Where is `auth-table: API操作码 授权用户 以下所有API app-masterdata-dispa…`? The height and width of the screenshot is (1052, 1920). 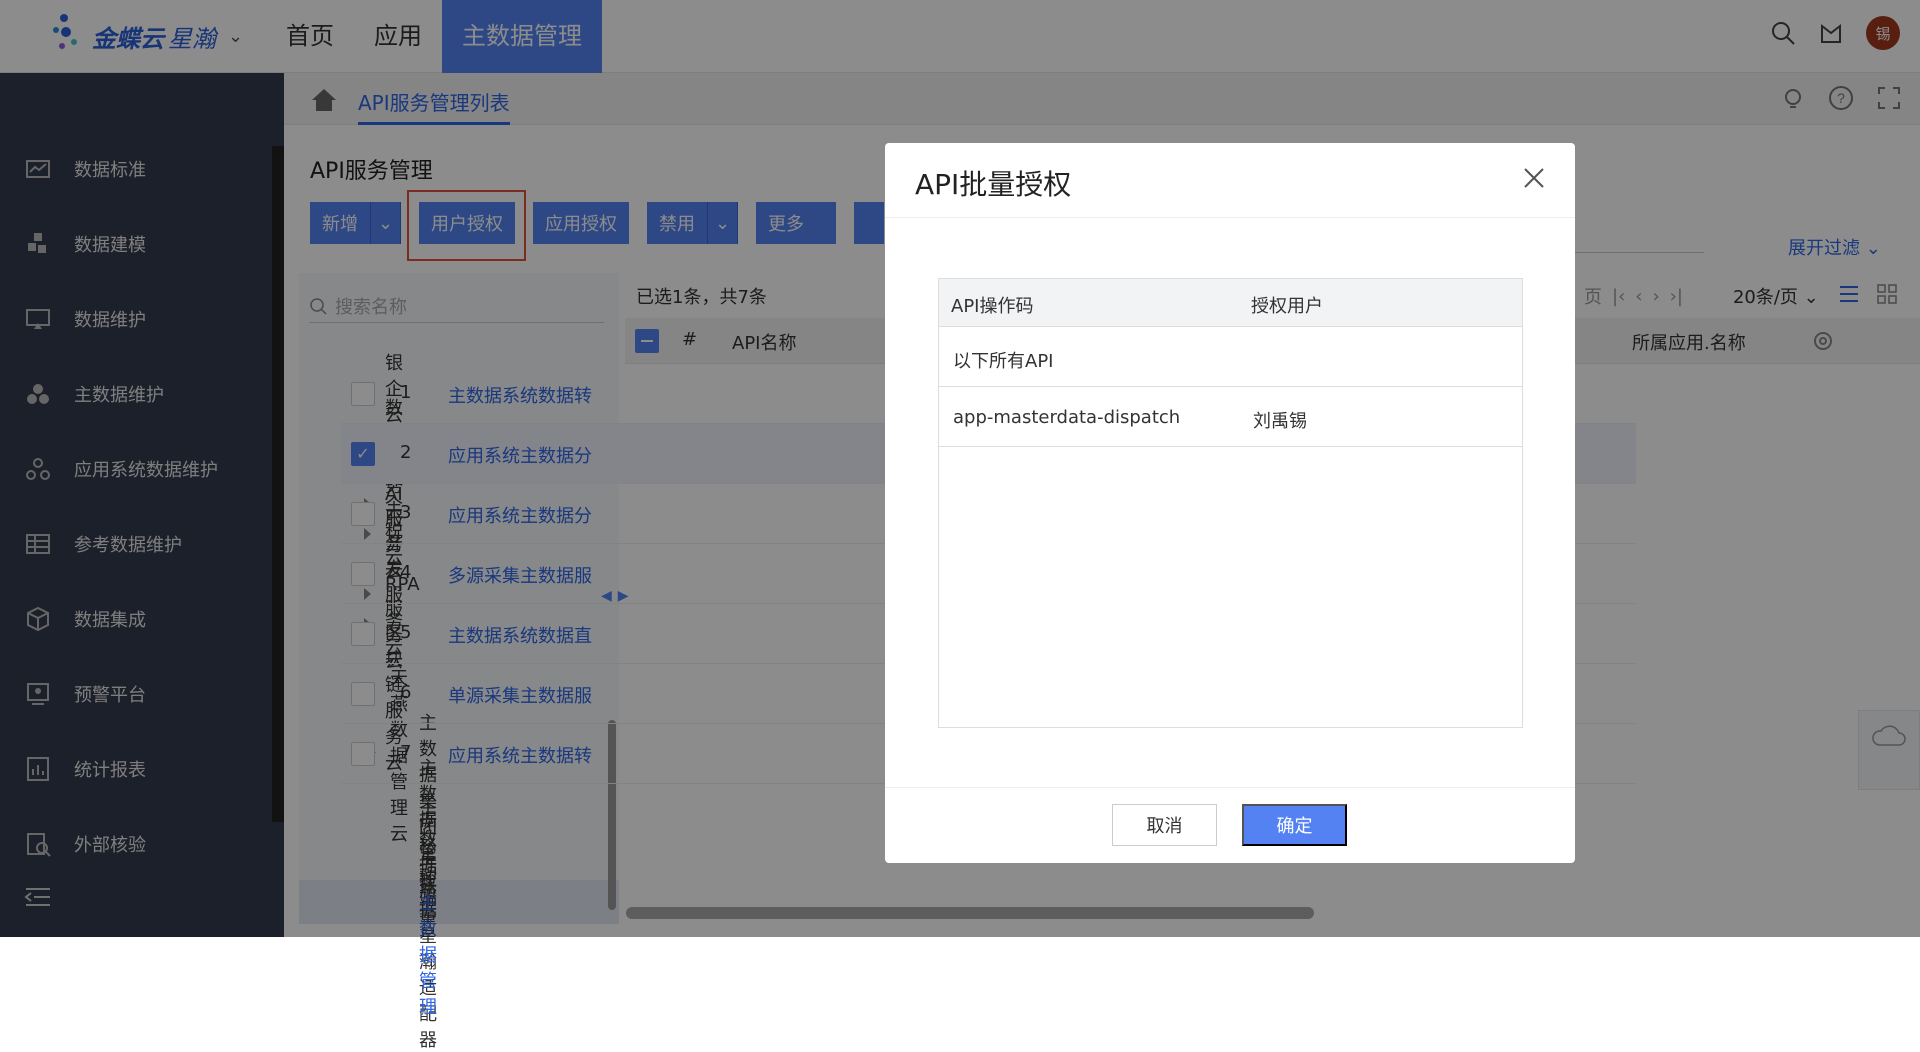
auth-table: API操作码 授权用户 以下所有API app-masterdata-dispa… is located at coordinates (1230, 503).